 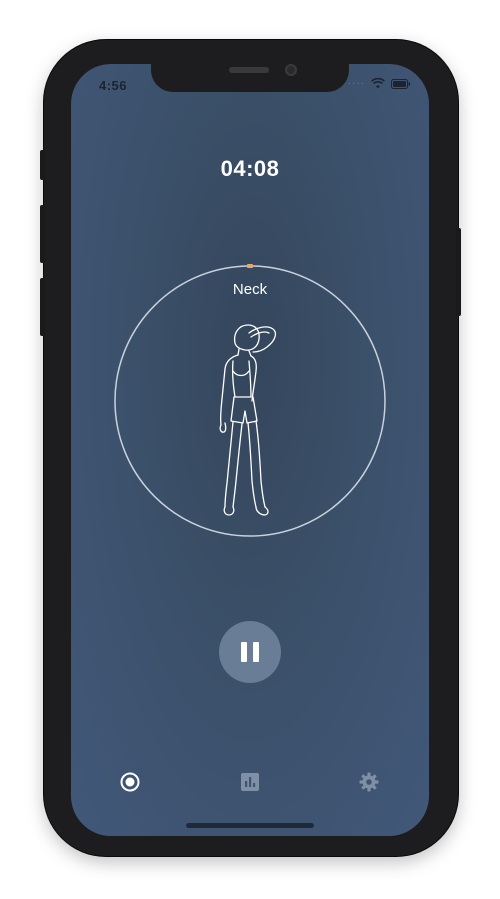 I want to click on tab-workout, so click(x=130, y=782).